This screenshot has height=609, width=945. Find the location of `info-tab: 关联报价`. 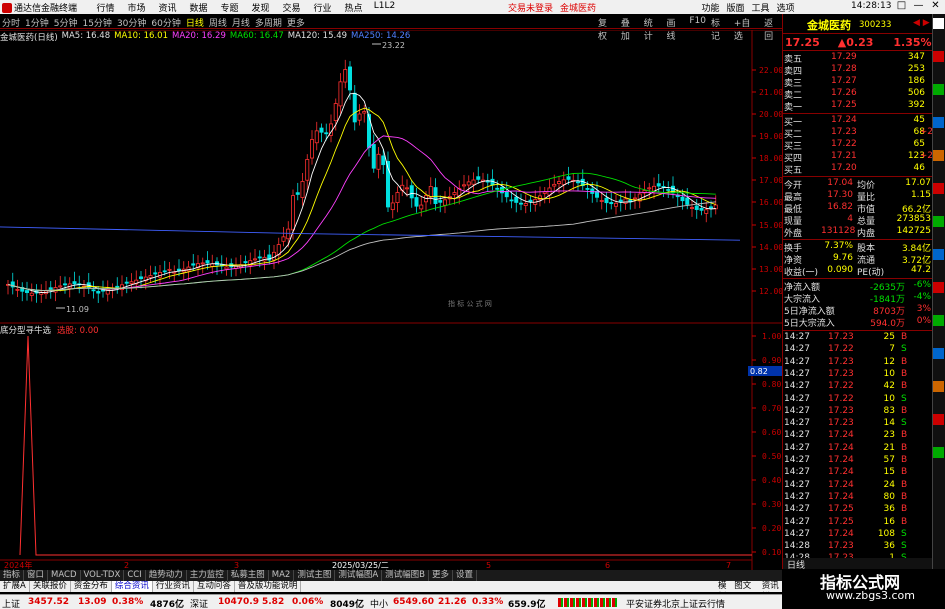

info-tab: 关联报价 is located at coordinates (50, 586).